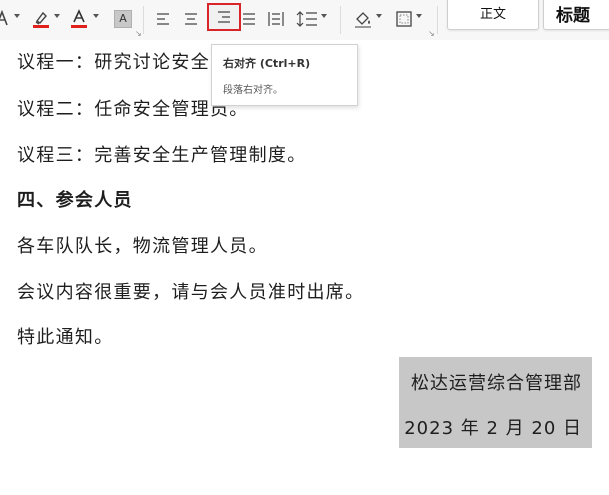 The width and height of the screenshot is (609, 495). I want to click on justify-button, so click(249, 19).